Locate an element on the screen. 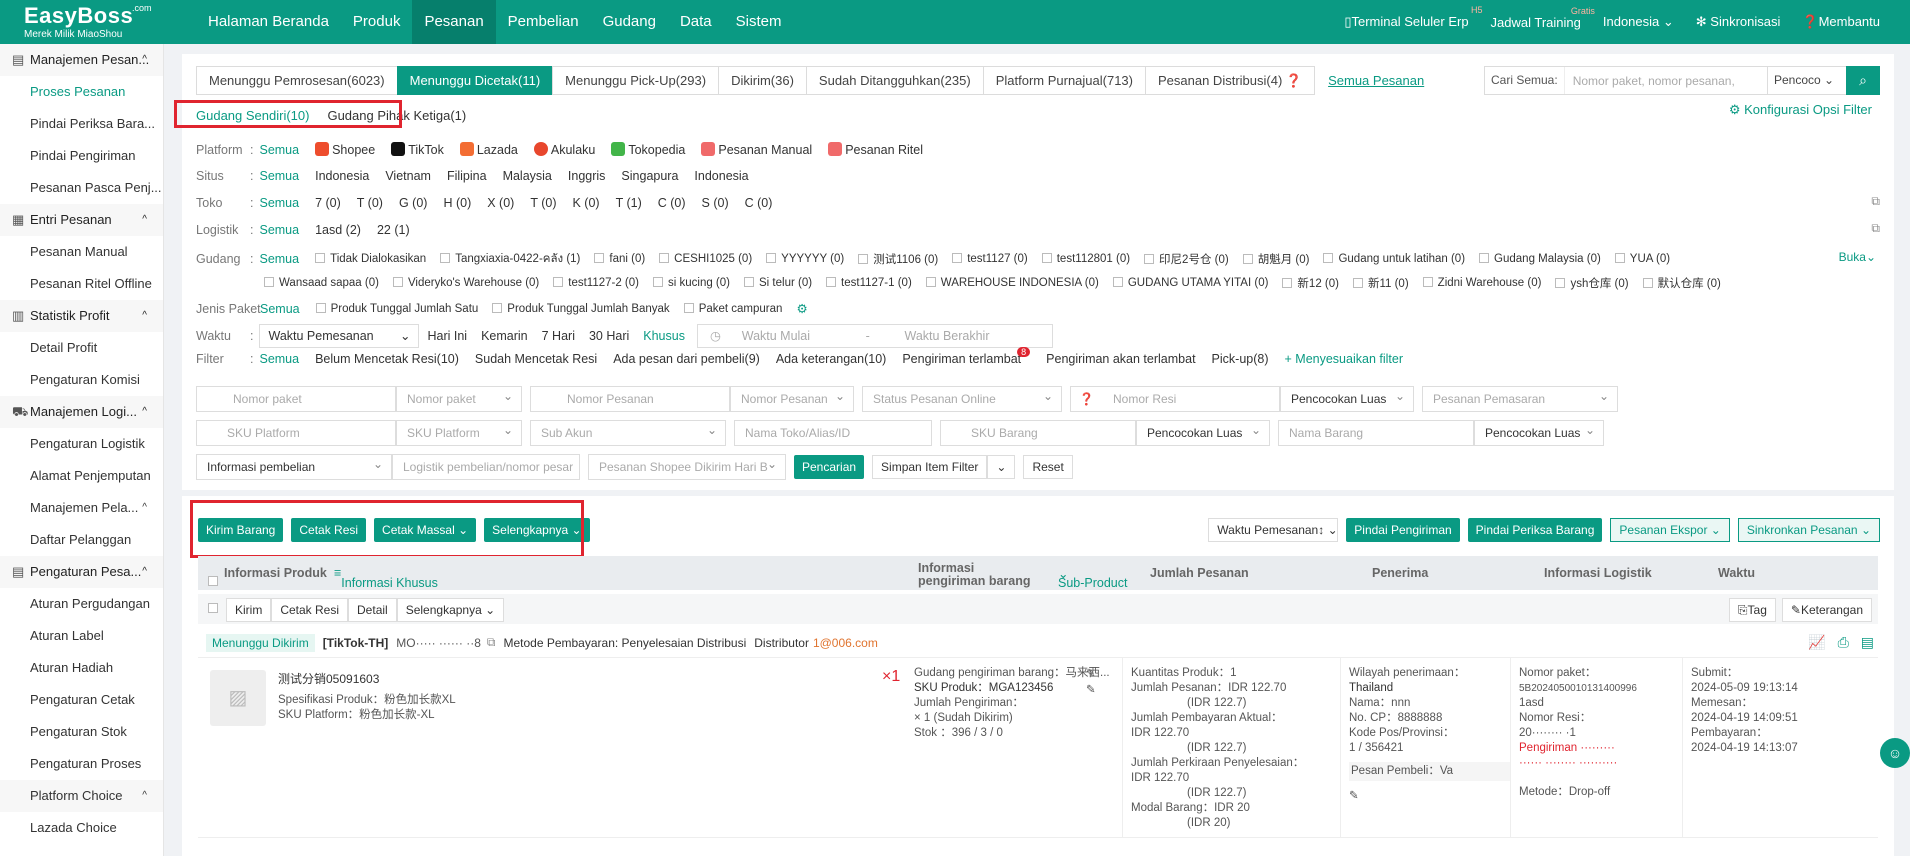 The width and height of the screenshot is (1910, 856). flag-option: Sudah Mencetak Resi is located at coordinates (536, 359).